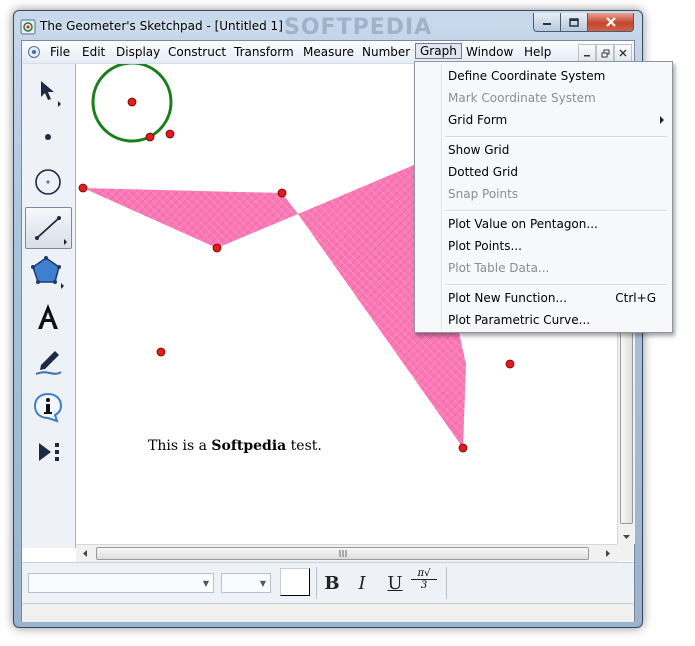  I want to click on menu-item-dotted-grid: Dotted Grid, so click(483, 172).